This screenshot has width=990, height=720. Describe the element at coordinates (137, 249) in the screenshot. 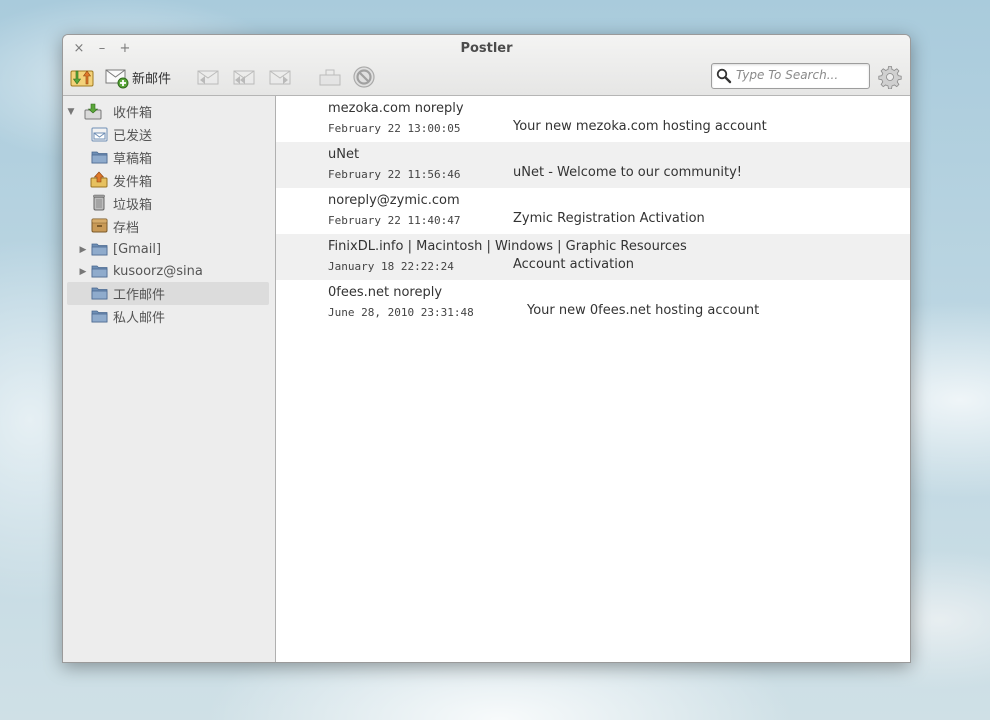

I see `sidebar-item-label: [Gmail]` at that location.